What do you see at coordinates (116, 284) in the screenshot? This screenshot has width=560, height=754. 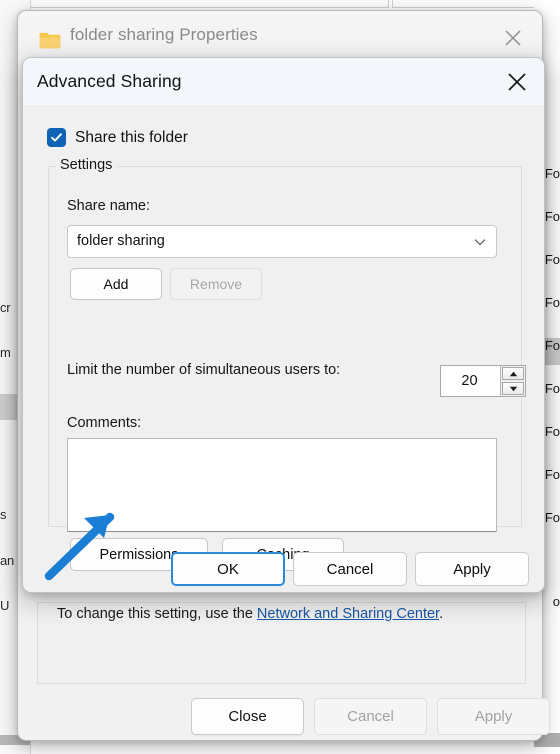 I see `add-button: Add` at bounding box center [116, 284].